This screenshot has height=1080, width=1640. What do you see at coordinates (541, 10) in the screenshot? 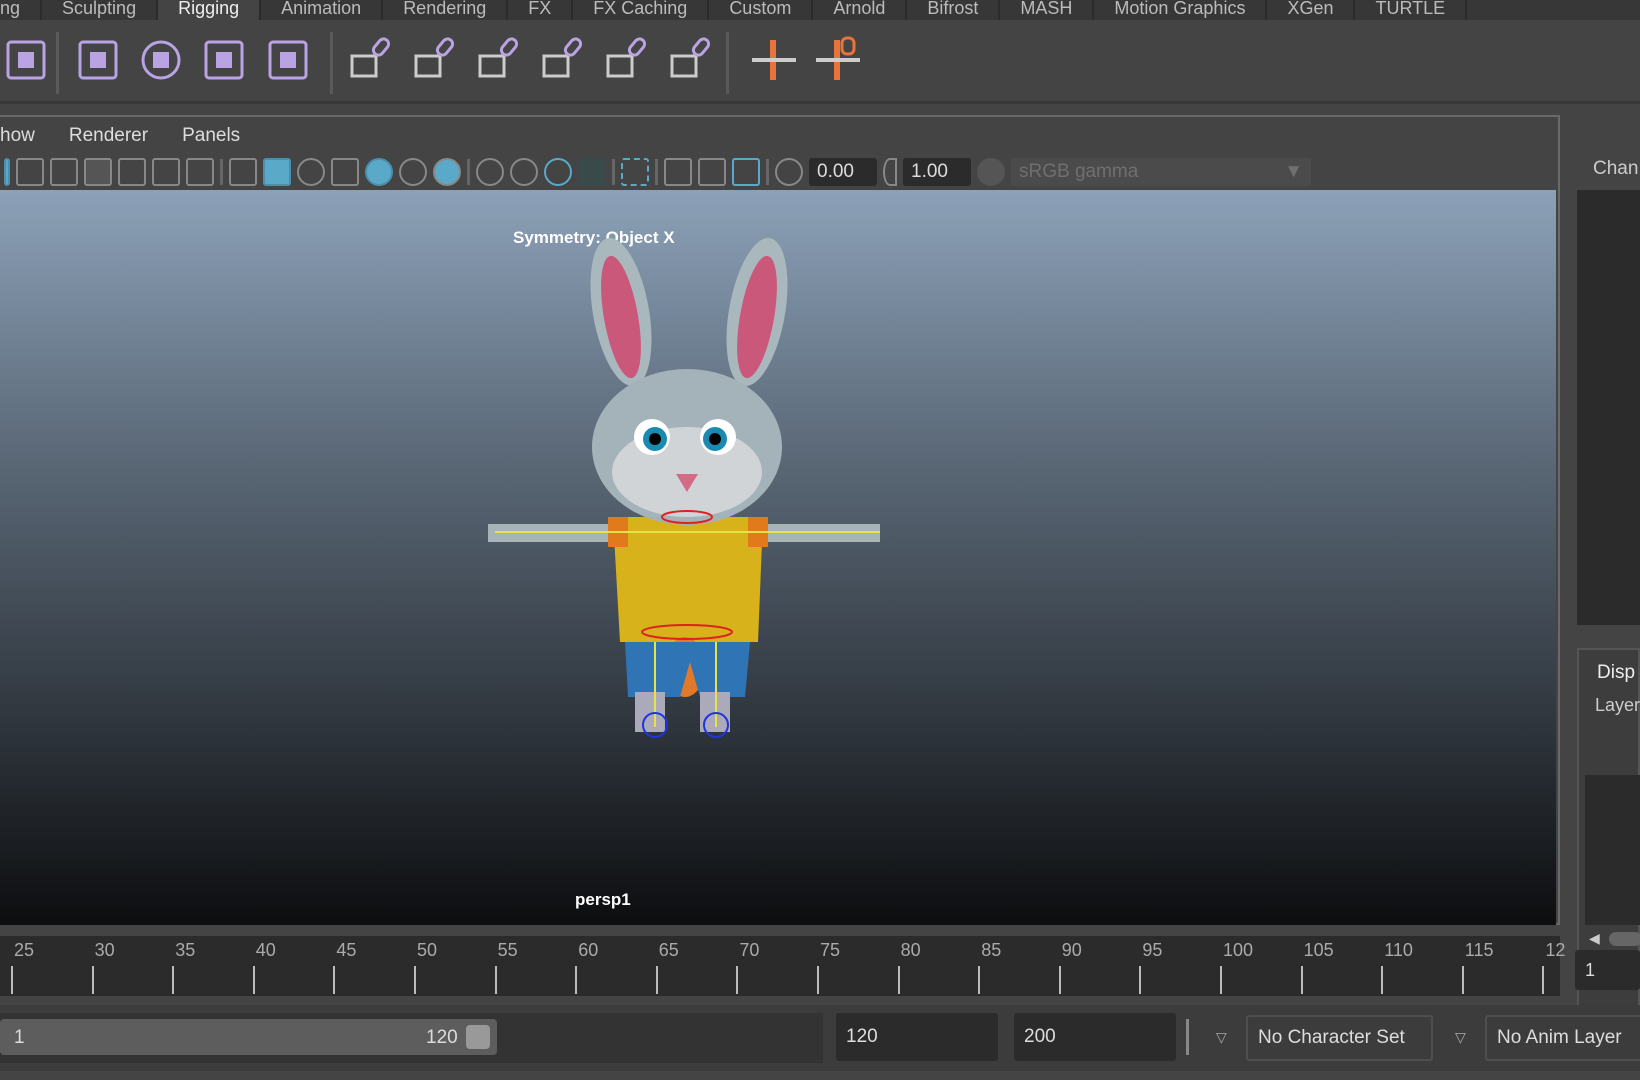
I see `tab-fx: FX` at bounding box center [541, 10].